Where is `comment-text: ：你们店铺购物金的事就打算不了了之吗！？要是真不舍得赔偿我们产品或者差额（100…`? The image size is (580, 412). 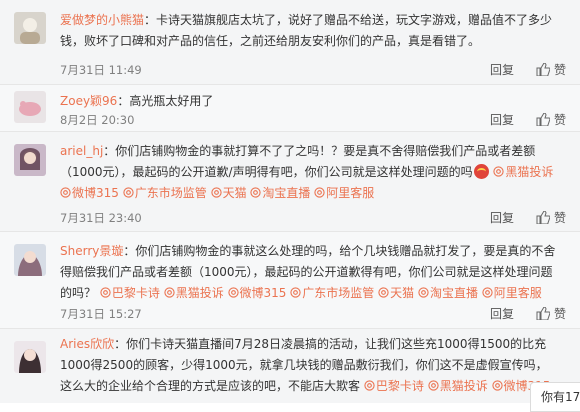
comment-text: ：你们店铺购物金的事就打算不了了之吗！？要是真不舍得赔偿我们产品或者差额（100… is located at coordinates (298, 161).